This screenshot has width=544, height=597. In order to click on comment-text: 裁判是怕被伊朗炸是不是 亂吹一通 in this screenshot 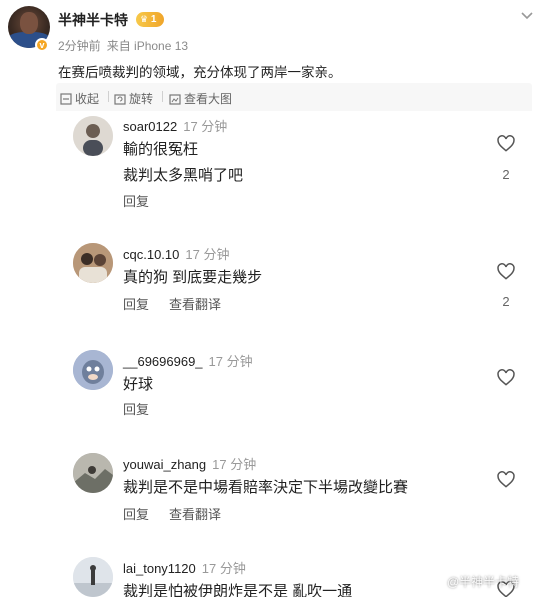, I will do `click(238, 590)`.